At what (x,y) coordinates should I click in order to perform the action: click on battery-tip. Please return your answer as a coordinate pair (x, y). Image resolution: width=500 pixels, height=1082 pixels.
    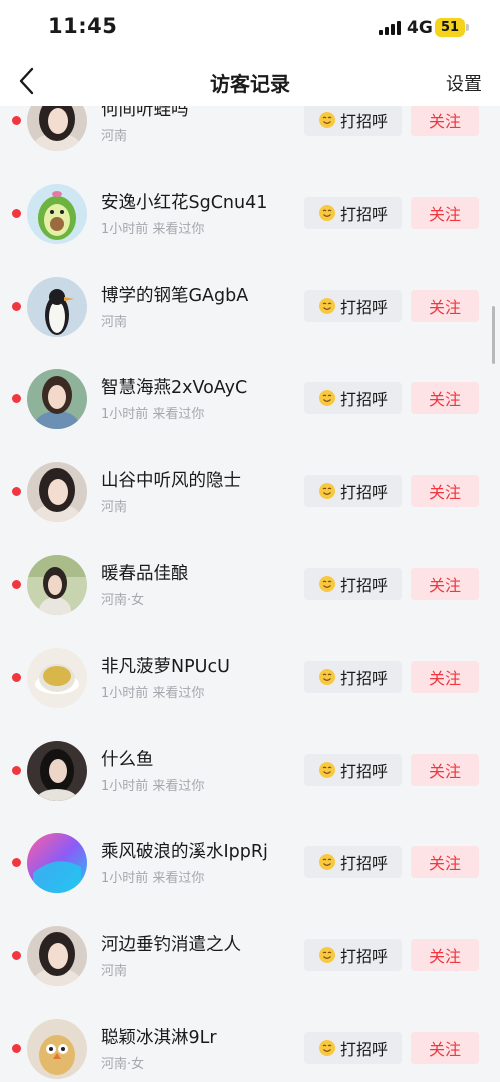
    Looking at the image, I should click on (467, 27).